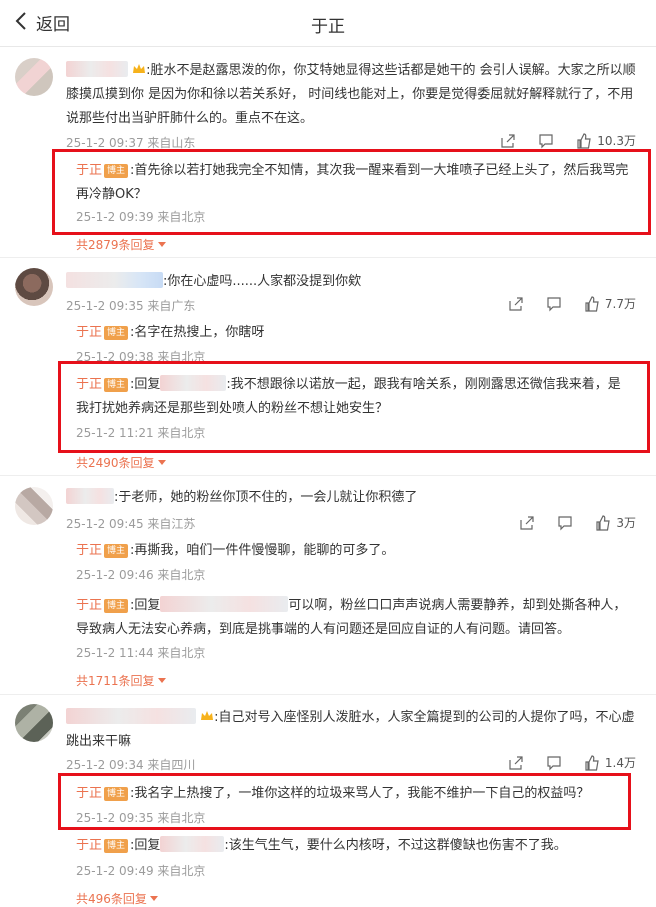  What do you see at coordinates (121, 462) in the screenshot?
I see `more-replies-link: 共2490条回复` at bounding box center [121, 462].